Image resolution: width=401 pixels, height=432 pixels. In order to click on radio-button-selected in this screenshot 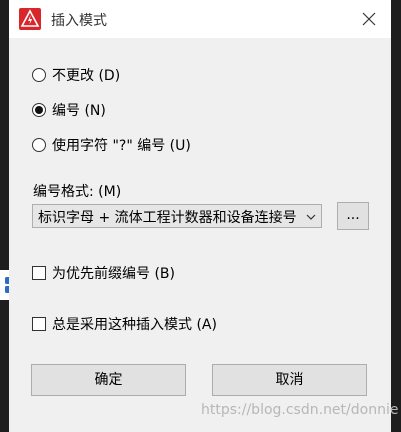, I will do `click(39, 110)`.